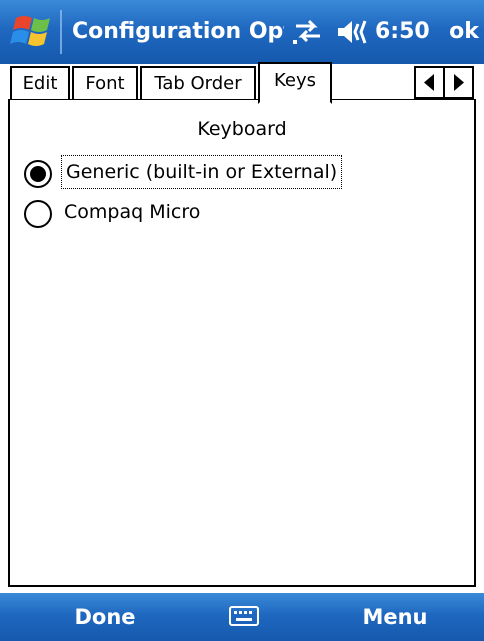  What do you see at coordinates (40, 82) in the screenshot?
I see `tab-edit: Edit` at bounding box center [40, 82].